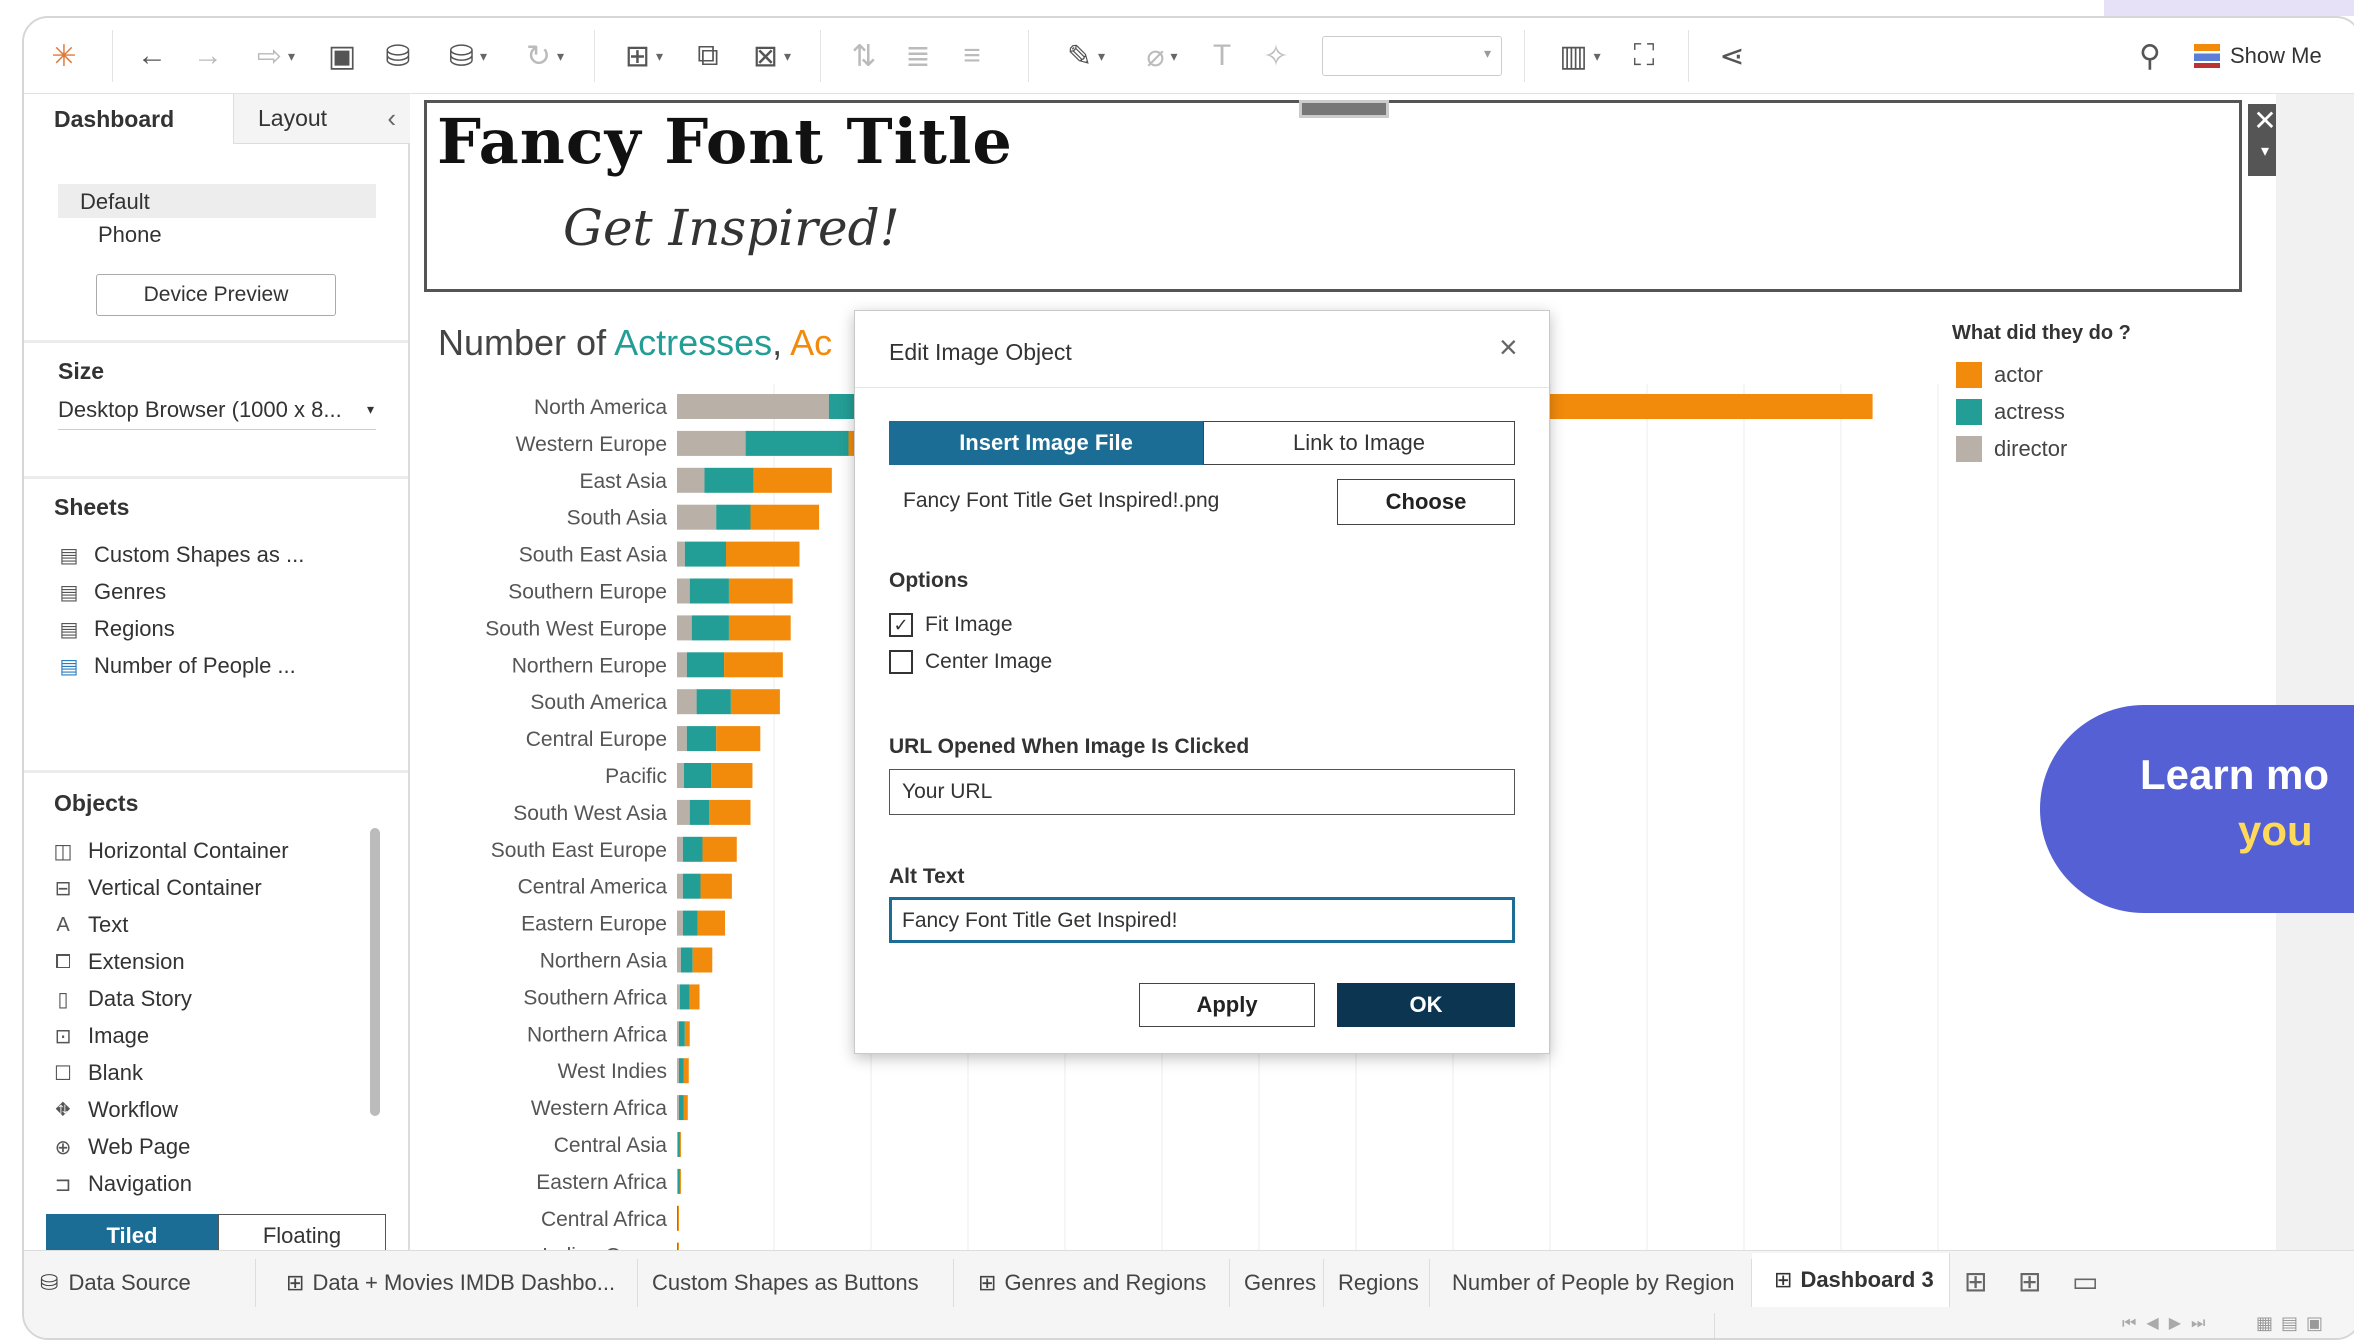 This screenshot has height=1340, width=2354. What do you see at coordinates (1412, 56) in the screenshot?
I see `fit-dropdown: ▾` at bounding box center [1412, 56].